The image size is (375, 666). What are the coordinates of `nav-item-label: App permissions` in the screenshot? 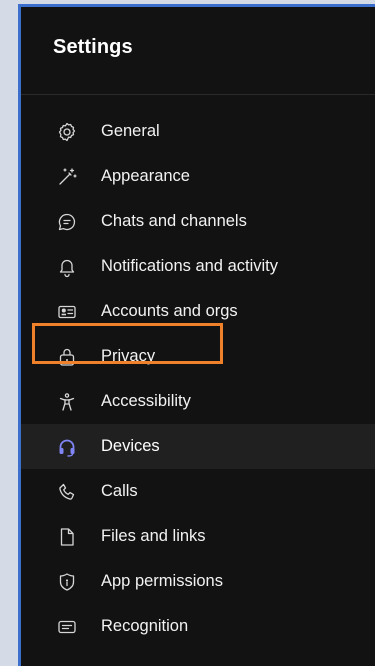 It's located at (162, 581).